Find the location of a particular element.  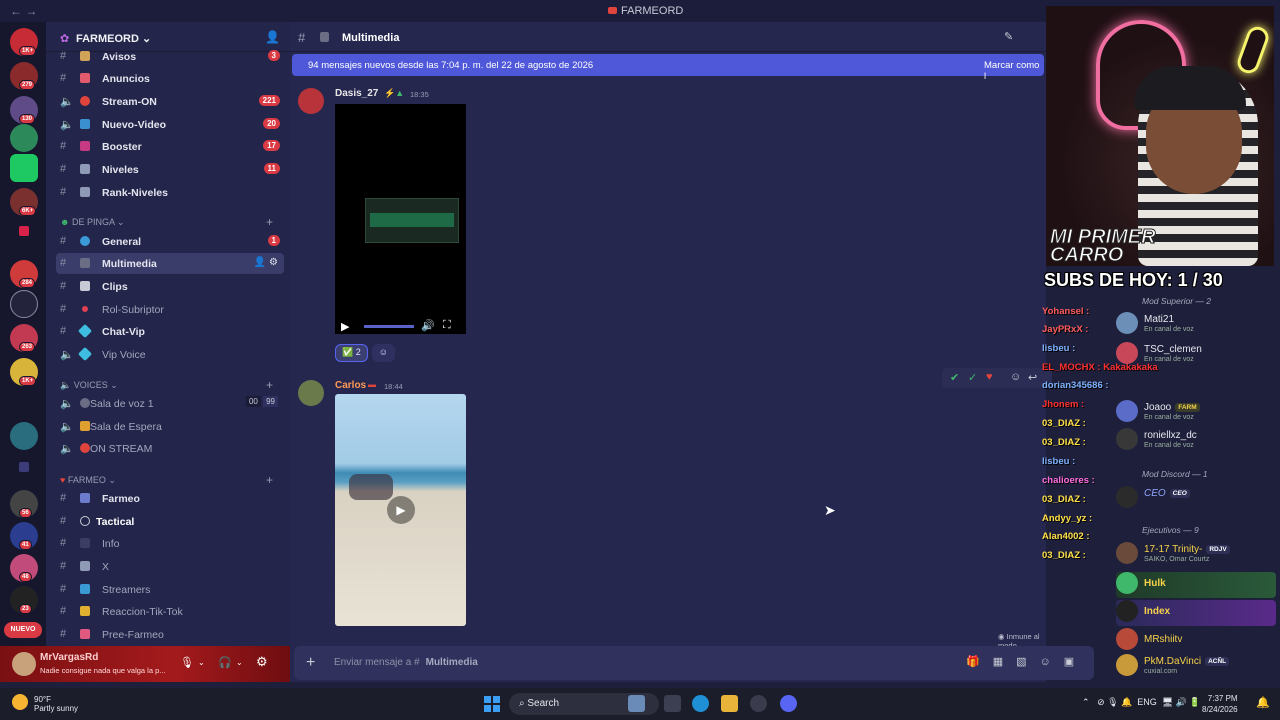

member-item: Mati21 En canal de voz is located at coordinates (1196, 325).